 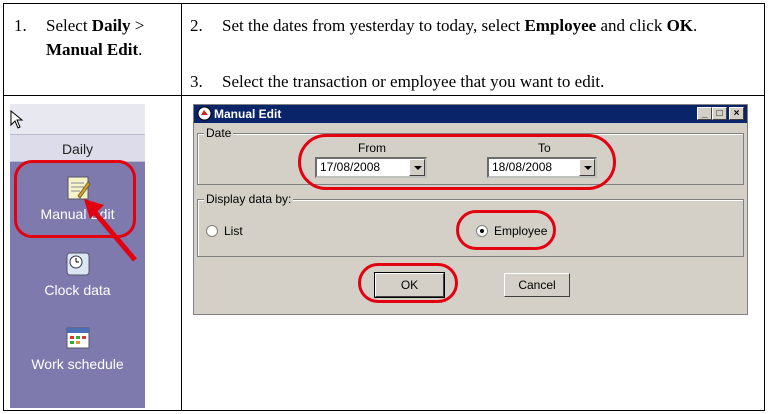 I want to click on ok-button: OK, so click(x=409, y=285).